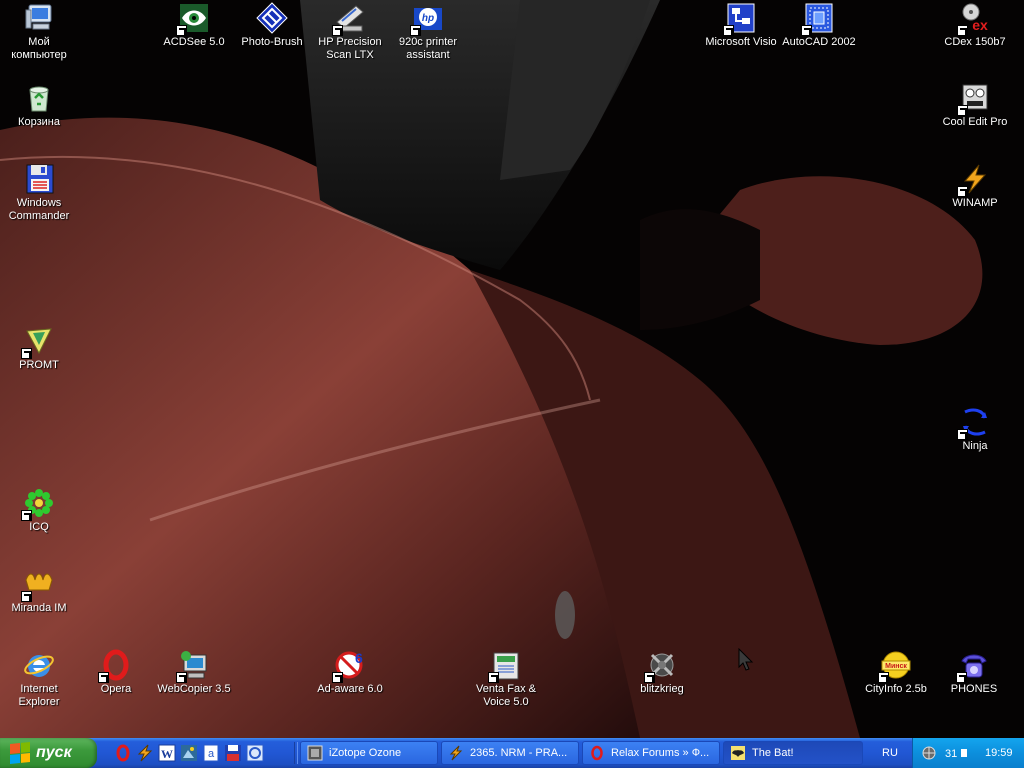 The width and height of the screenshot is (1024, 768). What do you see at coordinates (39, 105) in the screenshot?
I see `desktop-icon-recycle-bin: Корзина` at bounding box center [39, 105].